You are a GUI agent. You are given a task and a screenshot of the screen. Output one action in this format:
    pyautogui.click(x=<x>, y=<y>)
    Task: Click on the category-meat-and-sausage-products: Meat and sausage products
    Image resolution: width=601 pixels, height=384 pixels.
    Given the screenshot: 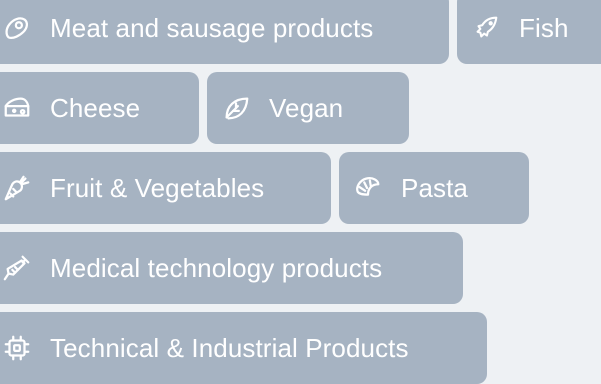 What is the action you would take?
    pyautogui.click(x=224, y=32)
    